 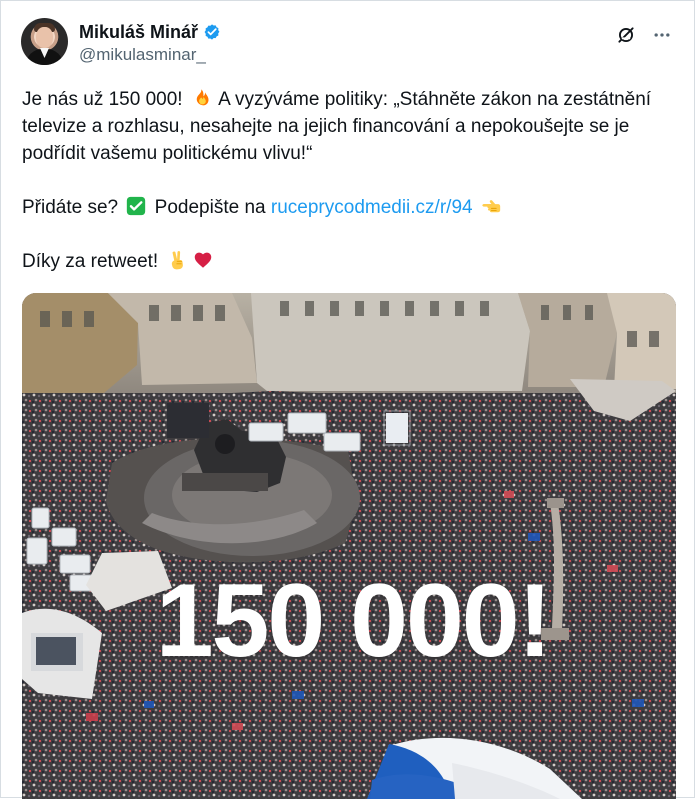 I want to click on petition-link: ruceprycodmedii.cz/r/94, so click(x=372, y=207).